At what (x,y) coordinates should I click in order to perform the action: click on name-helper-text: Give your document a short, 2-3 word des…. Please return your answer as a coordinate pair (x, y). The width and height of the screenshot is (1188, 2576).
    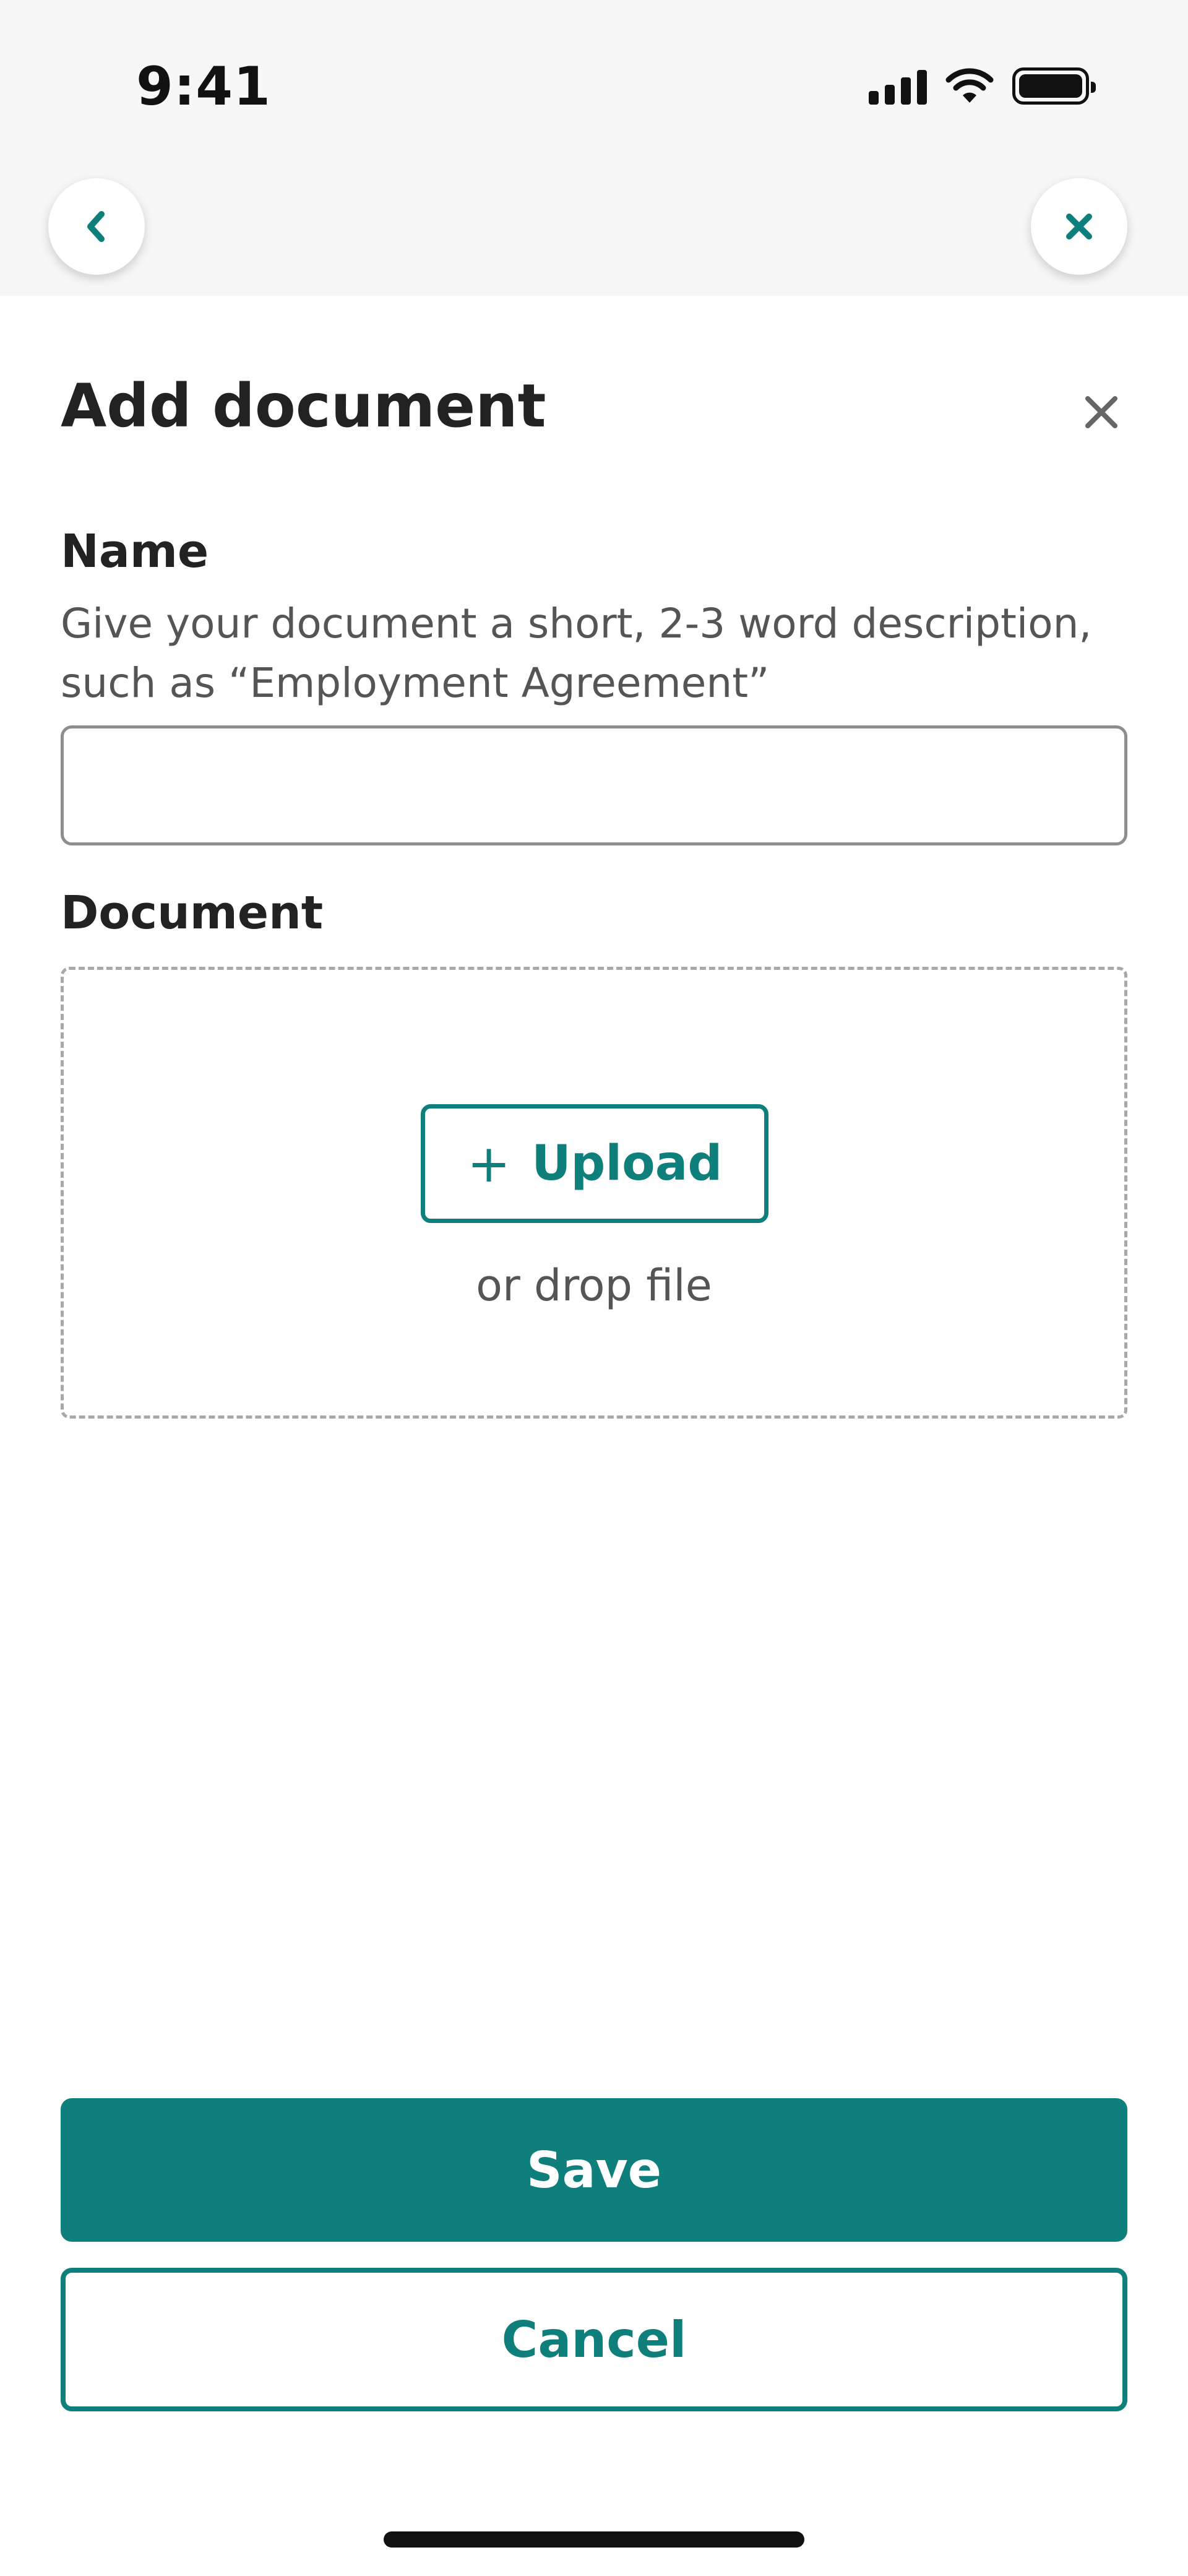
    Looking at the image, I should click on (576, 653).